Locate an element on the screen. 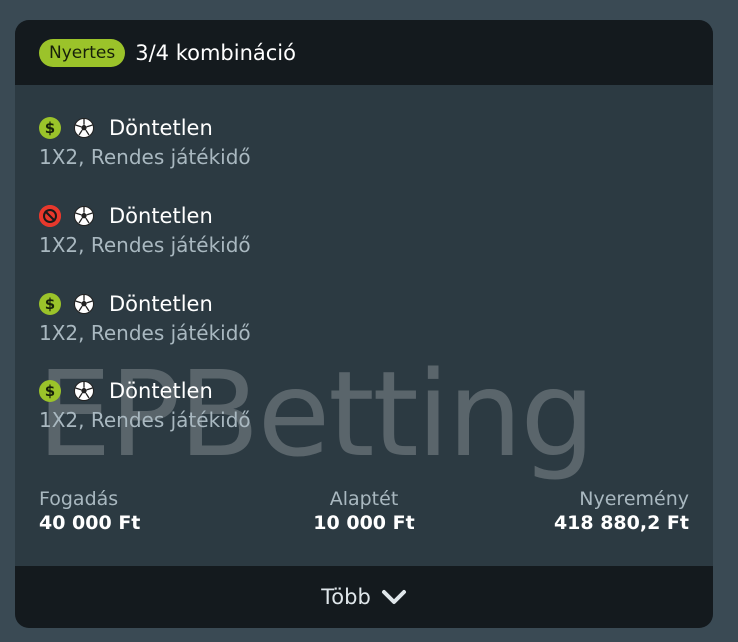 This screenshot has height=642, width=738. selection-item: Döntetlen 1X2, Rendes játékidő is located at coordinates (145, 230).